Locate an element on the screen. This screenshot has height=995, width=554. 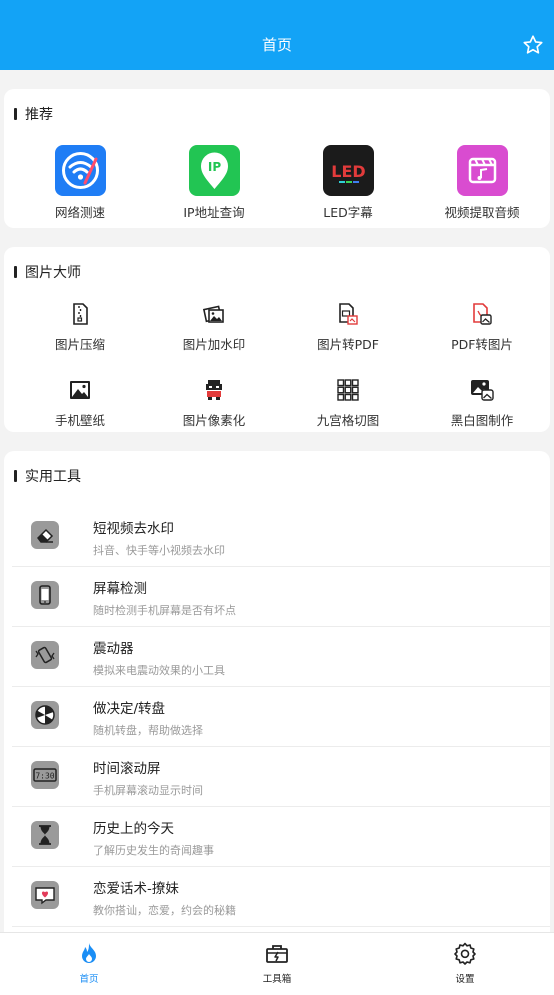
image-master-section-title: 图片大师 is located at coordinates (47, 272).